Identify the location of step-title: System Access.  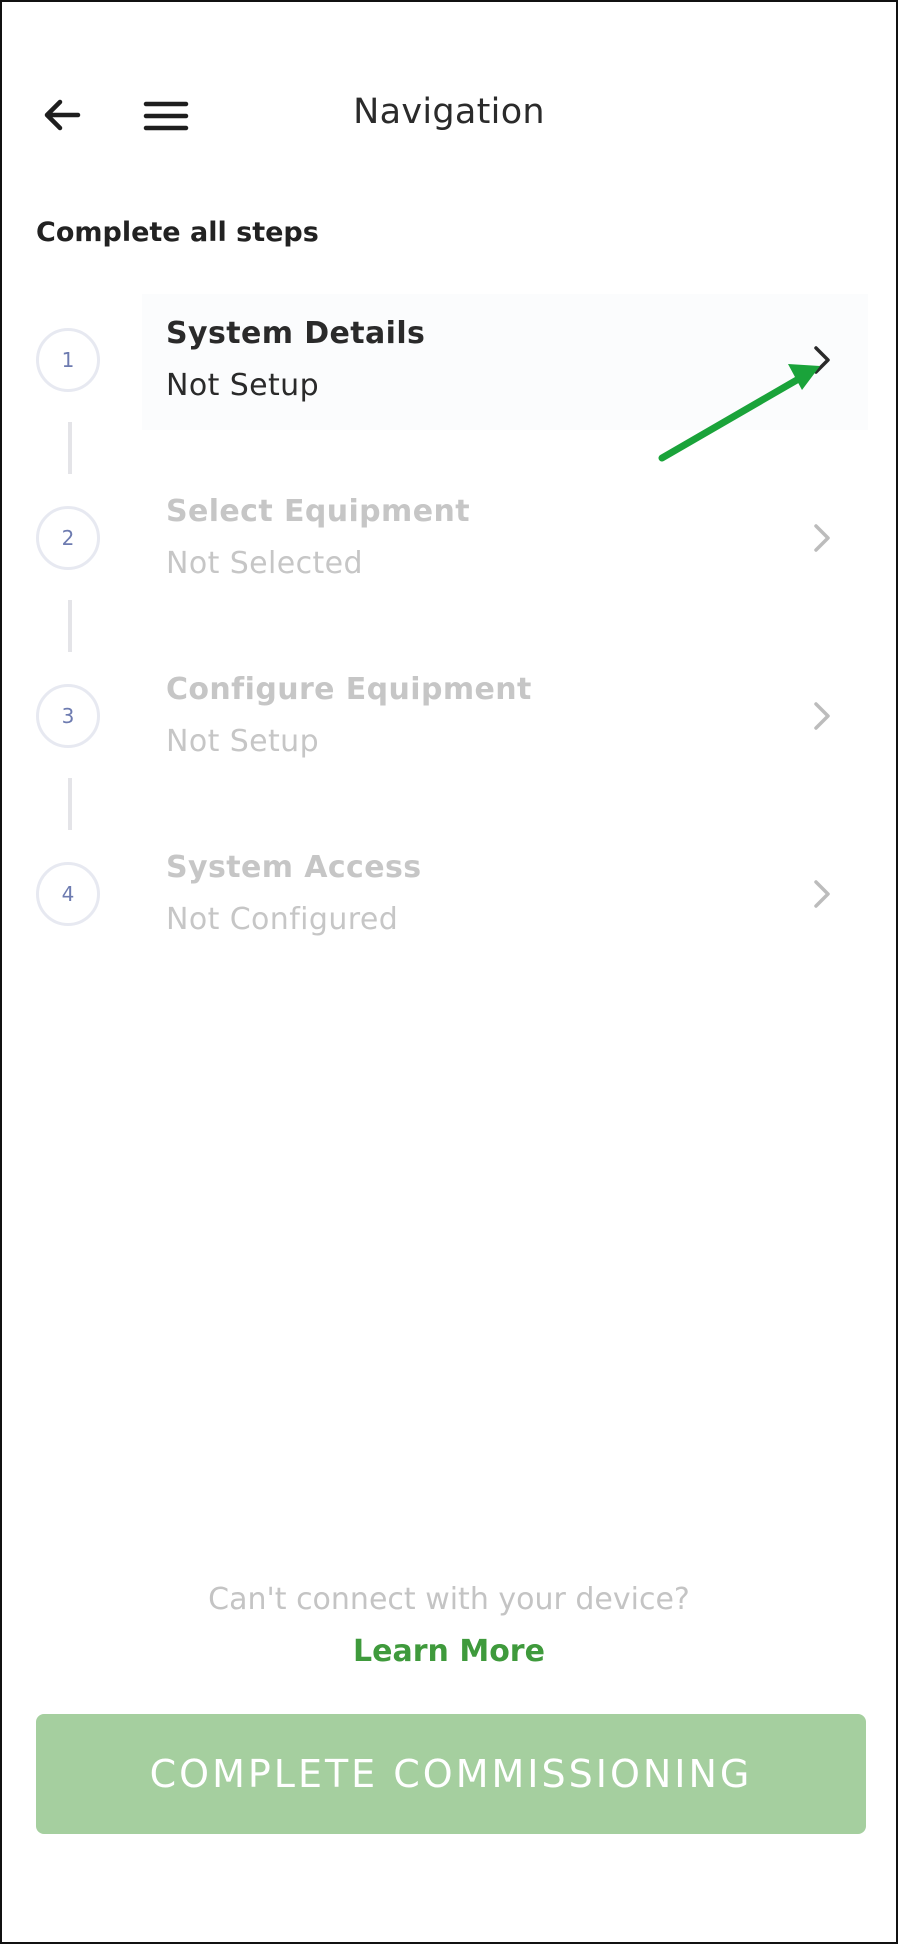
(294, 867).